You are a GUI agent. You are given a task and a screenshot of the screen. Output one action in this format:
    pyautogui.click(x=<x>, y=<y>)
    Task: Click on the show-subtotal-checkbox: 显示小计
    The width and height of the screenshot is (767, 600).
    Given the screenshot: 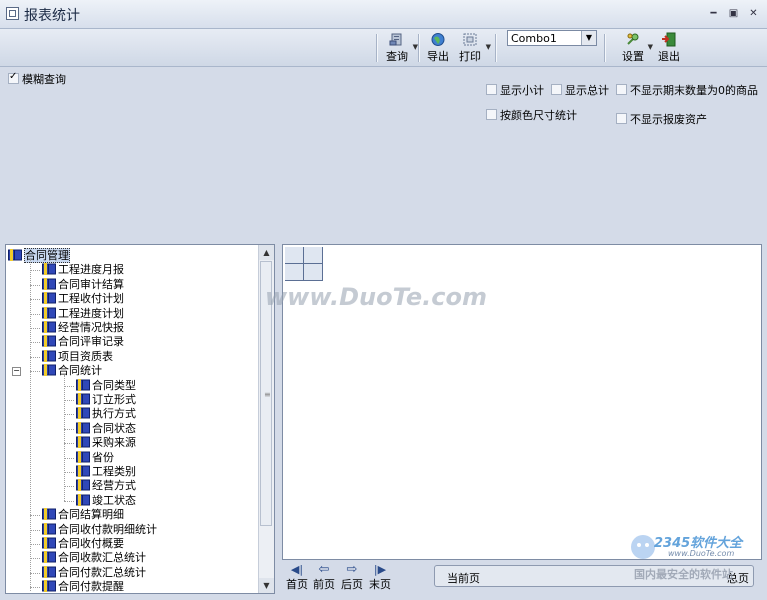 What is the action you would take?
    pyautogui.click(x=515, y=90)
    